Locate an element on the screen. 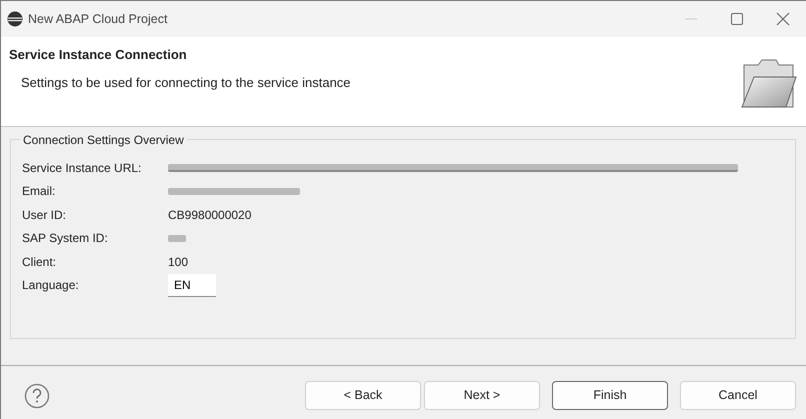 The width and height of the screenshot is (806, 419). maximize-icon is located at coordinates (737, 19).